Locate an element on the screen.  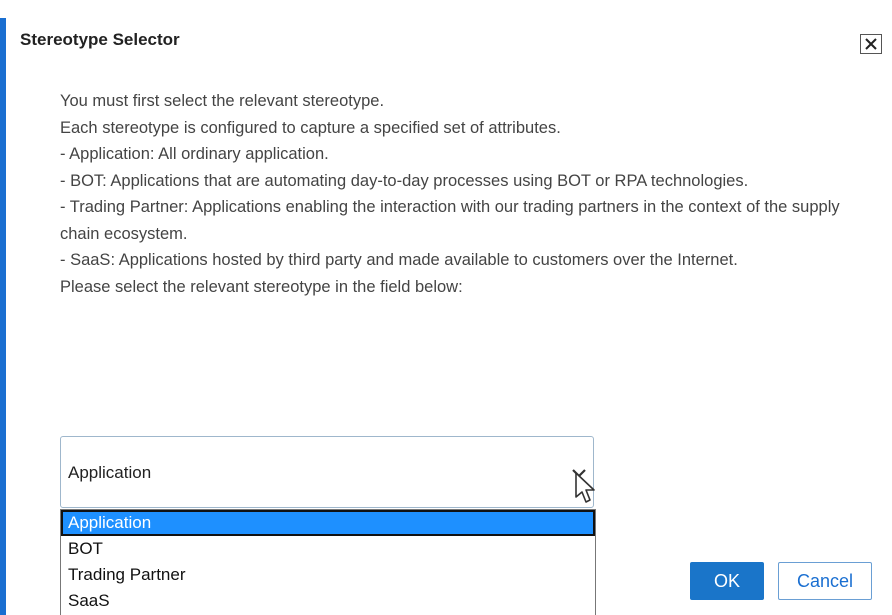
stereotype-select: Application is located at coordinates (327, 472).